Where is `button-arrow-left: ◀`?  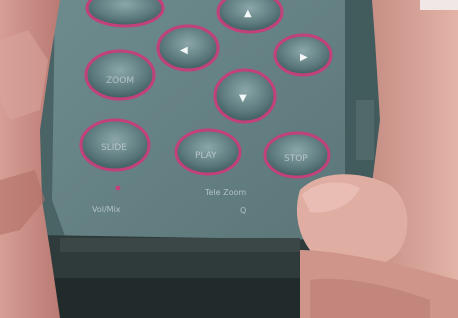
button-arrow-left: ◀ is located at coordinates (188, 48).